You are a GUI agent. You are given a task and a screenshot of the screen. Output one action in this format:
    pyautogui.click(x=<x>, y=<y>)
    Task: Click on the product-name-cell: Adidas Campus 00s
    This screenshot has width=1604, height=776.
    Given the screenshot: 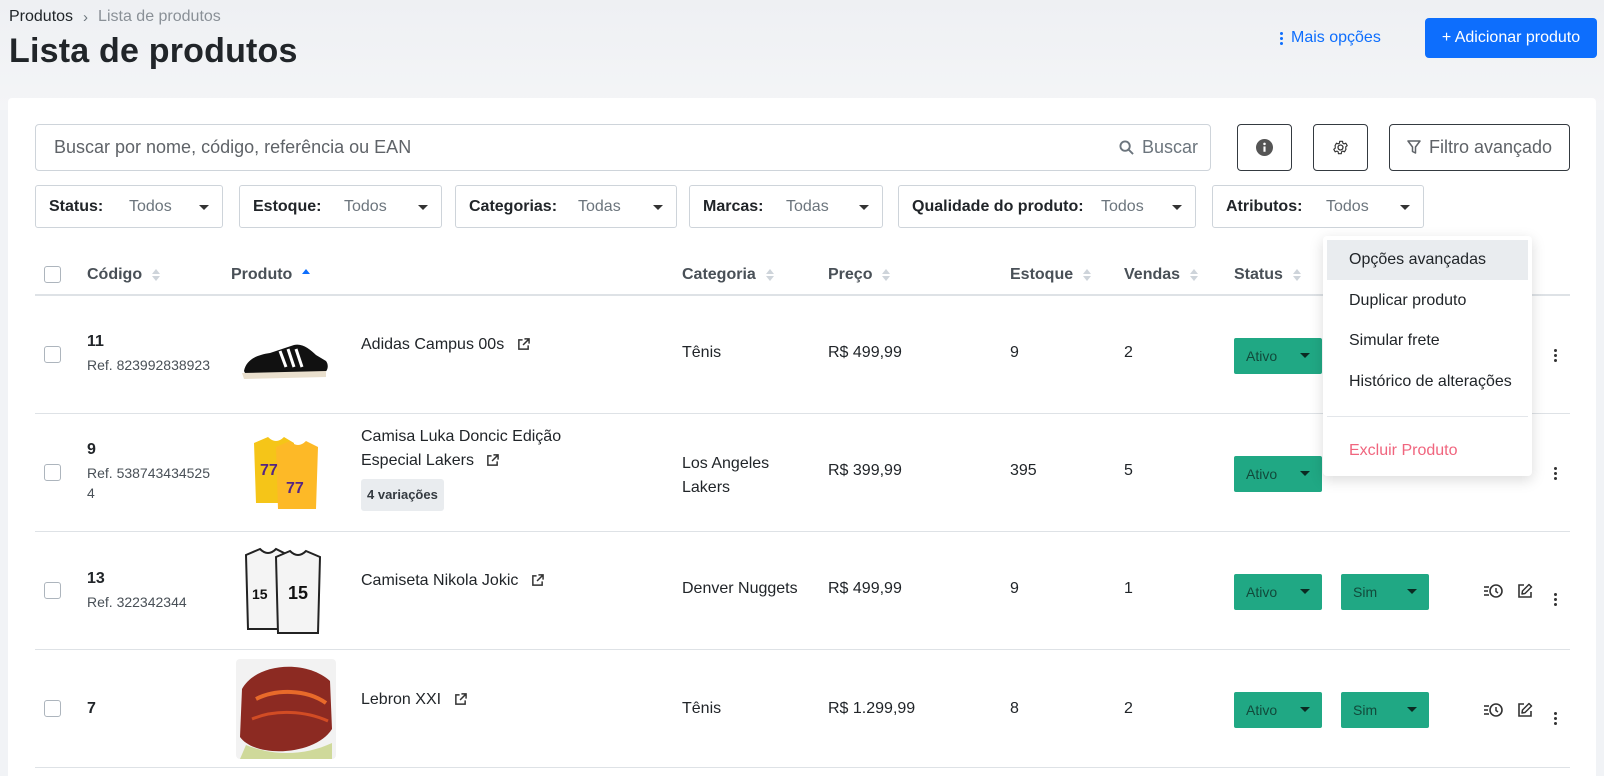 What is the action you would take?
    pyautogui.click(x=445, y=345)
    